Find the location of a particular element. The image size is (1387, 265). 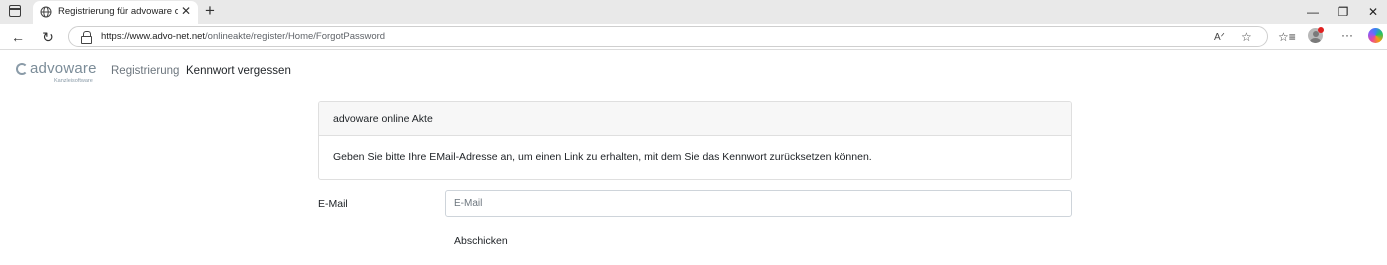

email-label: E-Mail is located at coordinates (333, 204).